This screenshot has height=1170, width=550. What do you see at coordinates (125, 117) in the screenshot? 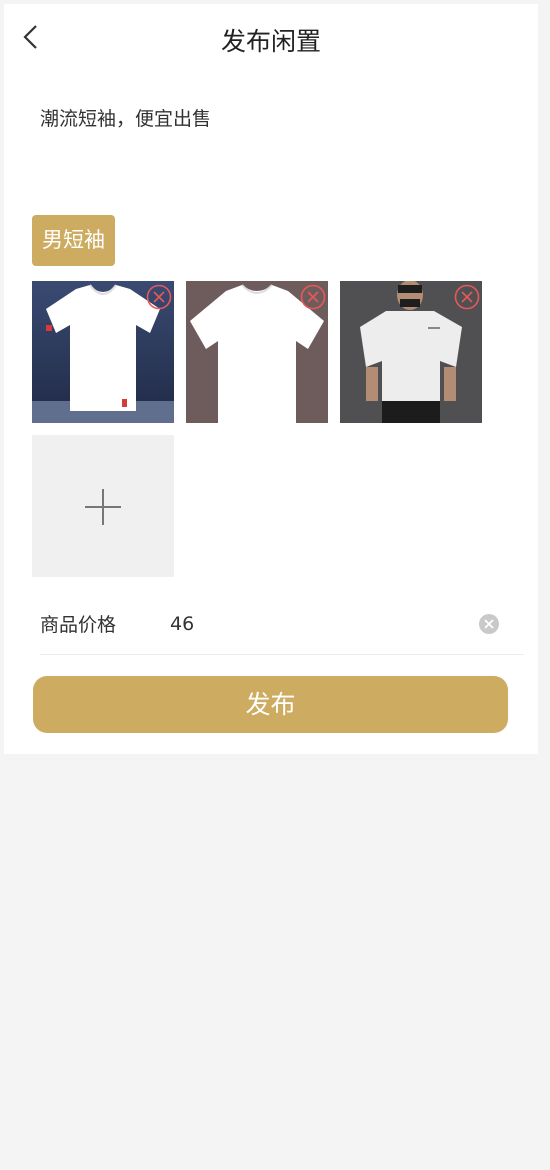
I see `item-description: 潮流短袖，便宜出售` at bounding box center [125, 117].